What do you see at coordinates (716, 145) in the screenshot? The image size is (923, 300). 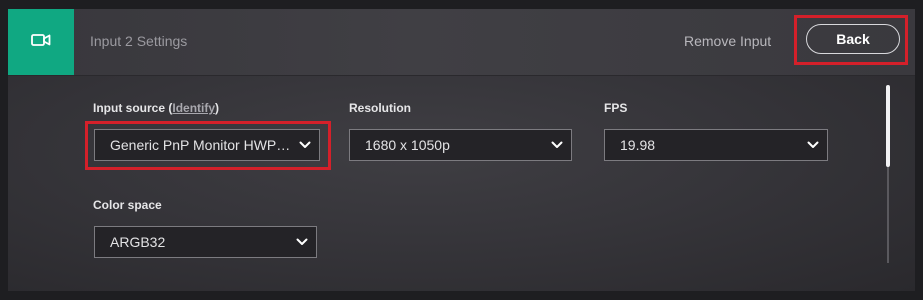 I see `fps-dropdown: 19.98` at bounding box center [716, 145].